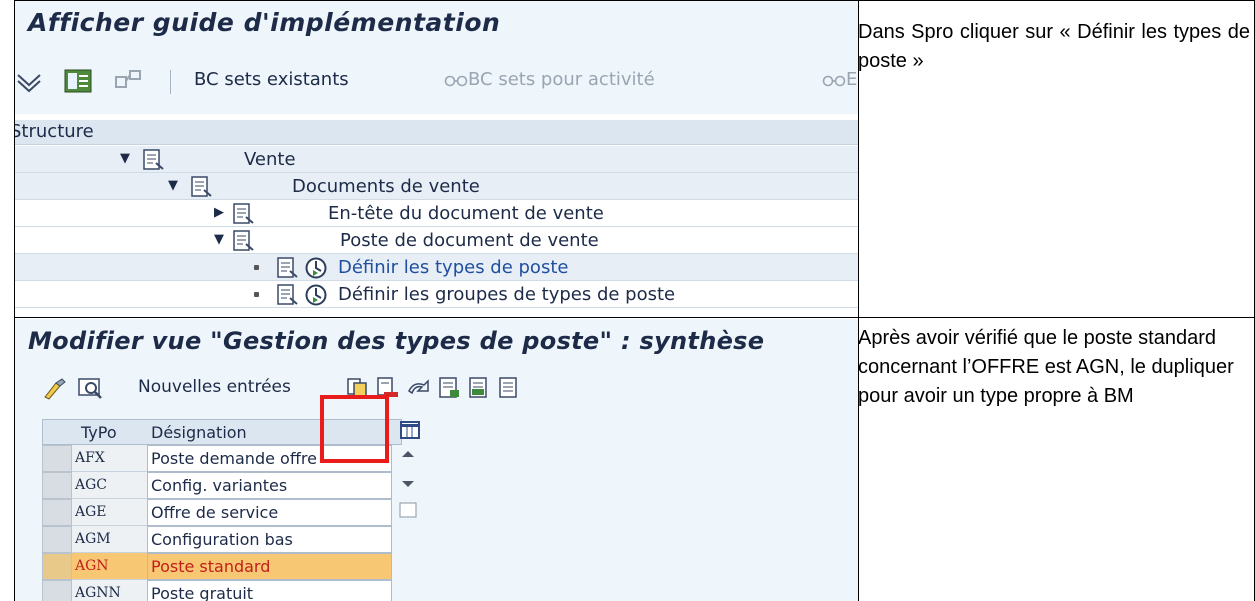  Describe the element at coordinates (109, 590) in the screenshot. I see `cell-typo: AGNN` at that location.